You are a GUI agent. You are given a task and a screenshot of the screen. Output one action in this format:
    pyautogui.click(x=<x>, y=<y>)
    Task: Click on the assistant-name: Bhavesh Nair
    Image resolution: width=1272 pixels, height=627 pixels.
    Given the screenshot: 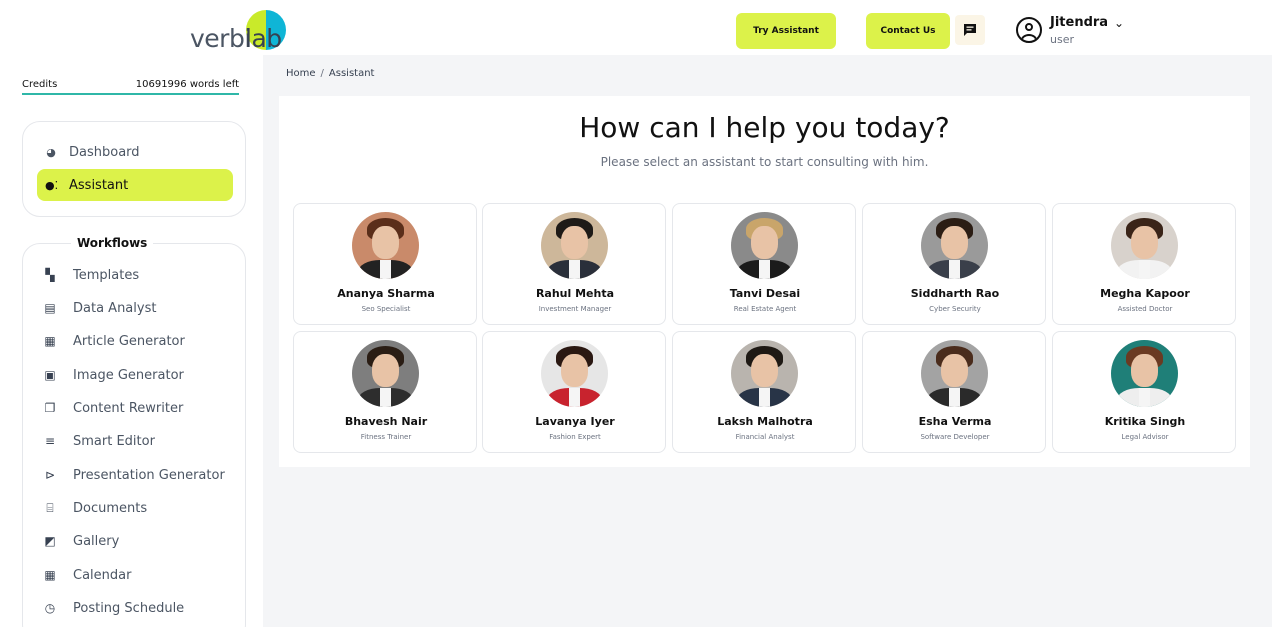 What is the action you would take?
    pyautogui.click(x=386, y=421)
    